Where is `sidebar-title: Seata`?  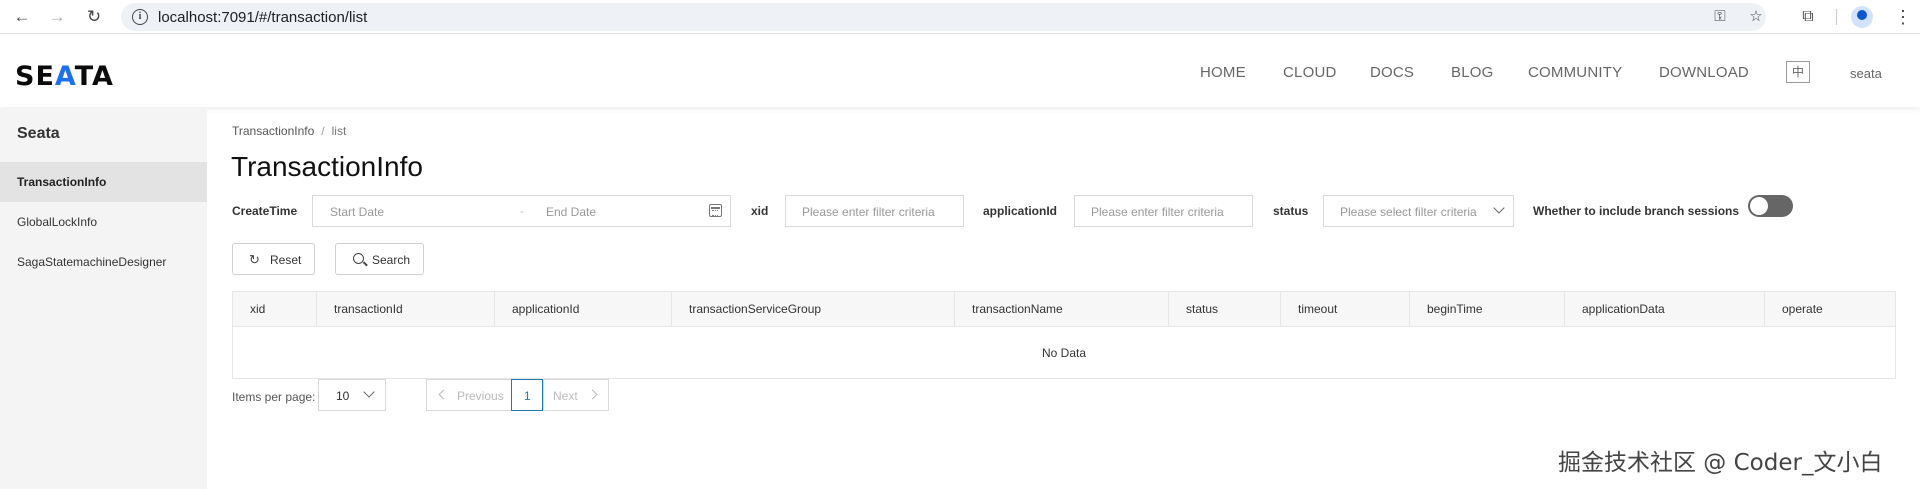
sidebar-title: Seata is located at coordinates (38, 133).